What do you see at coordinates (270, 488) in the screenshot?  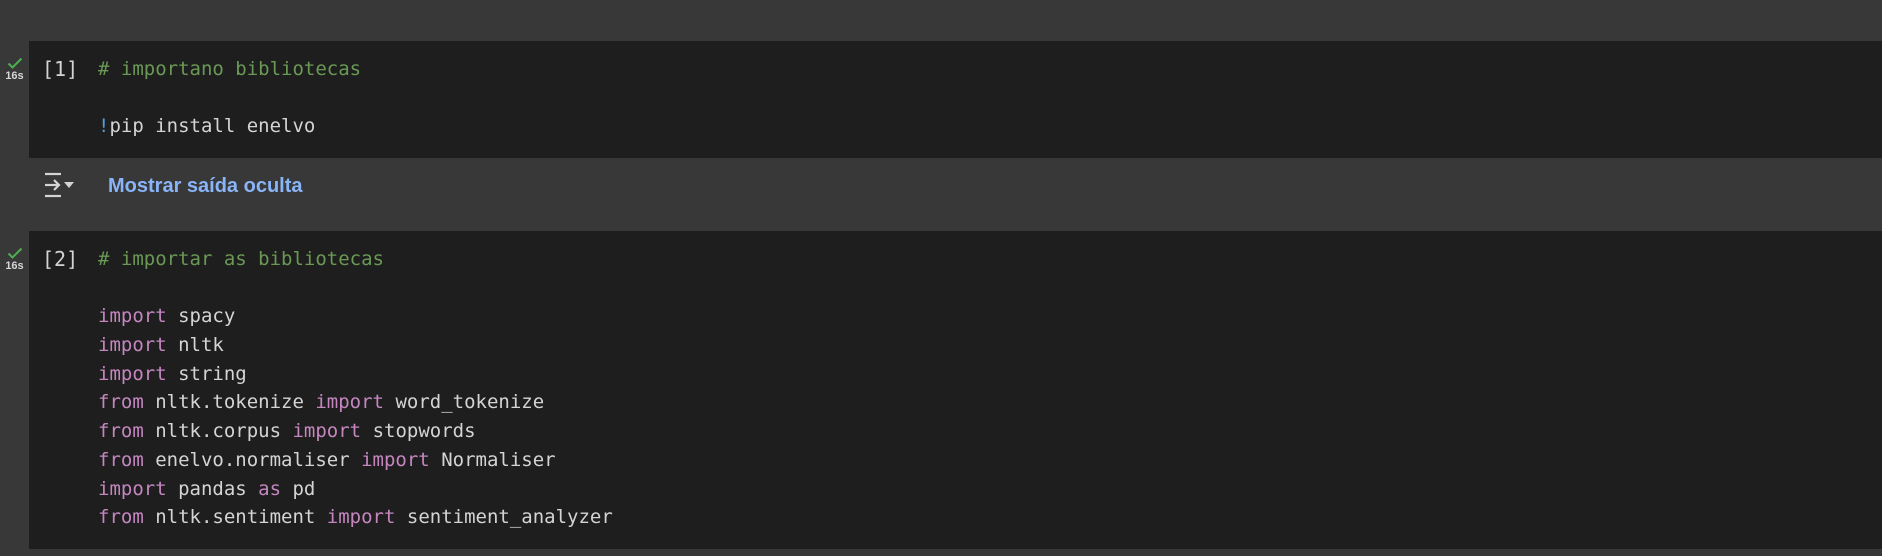 I see `keyword-token: as` at bounding box center [270, 488].